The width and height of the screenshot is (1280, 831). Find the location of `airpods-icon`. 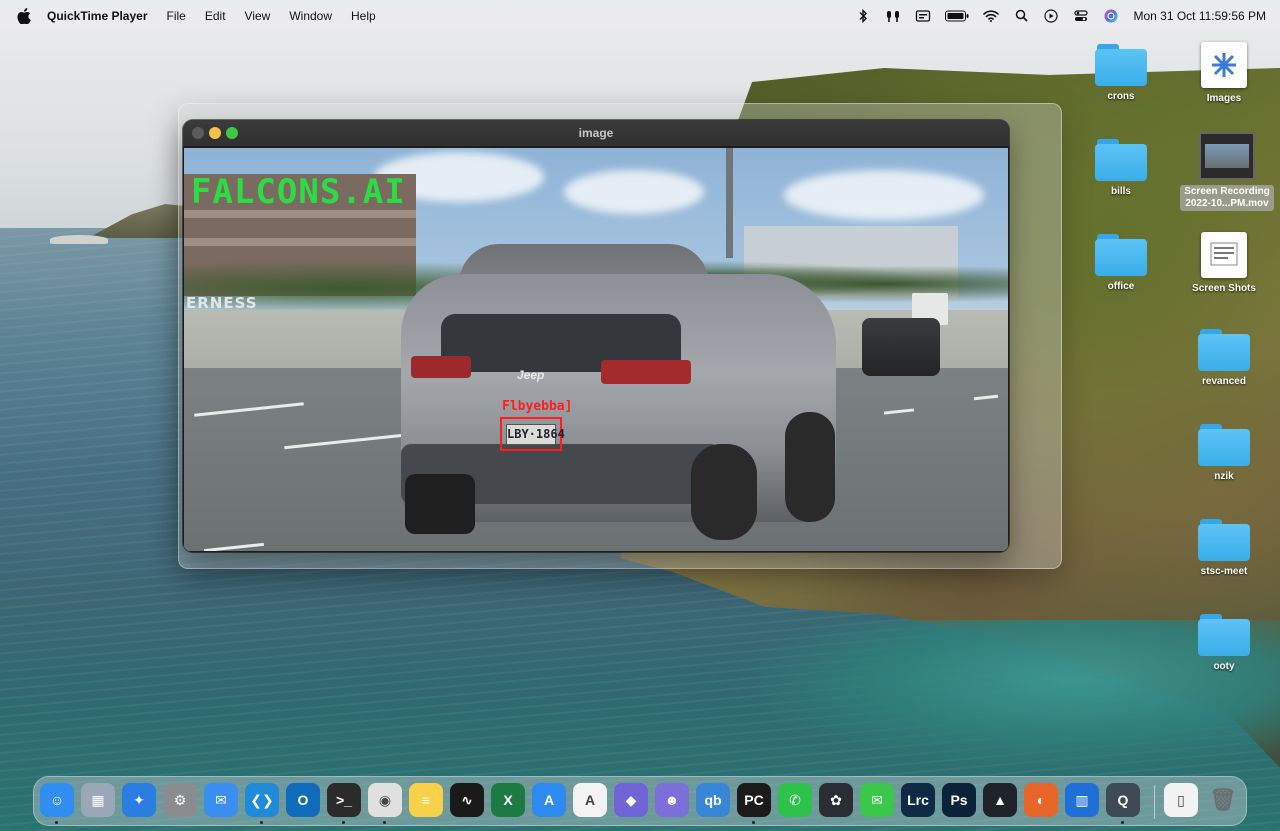

airpods-icon is located at coordinates (893, 16).